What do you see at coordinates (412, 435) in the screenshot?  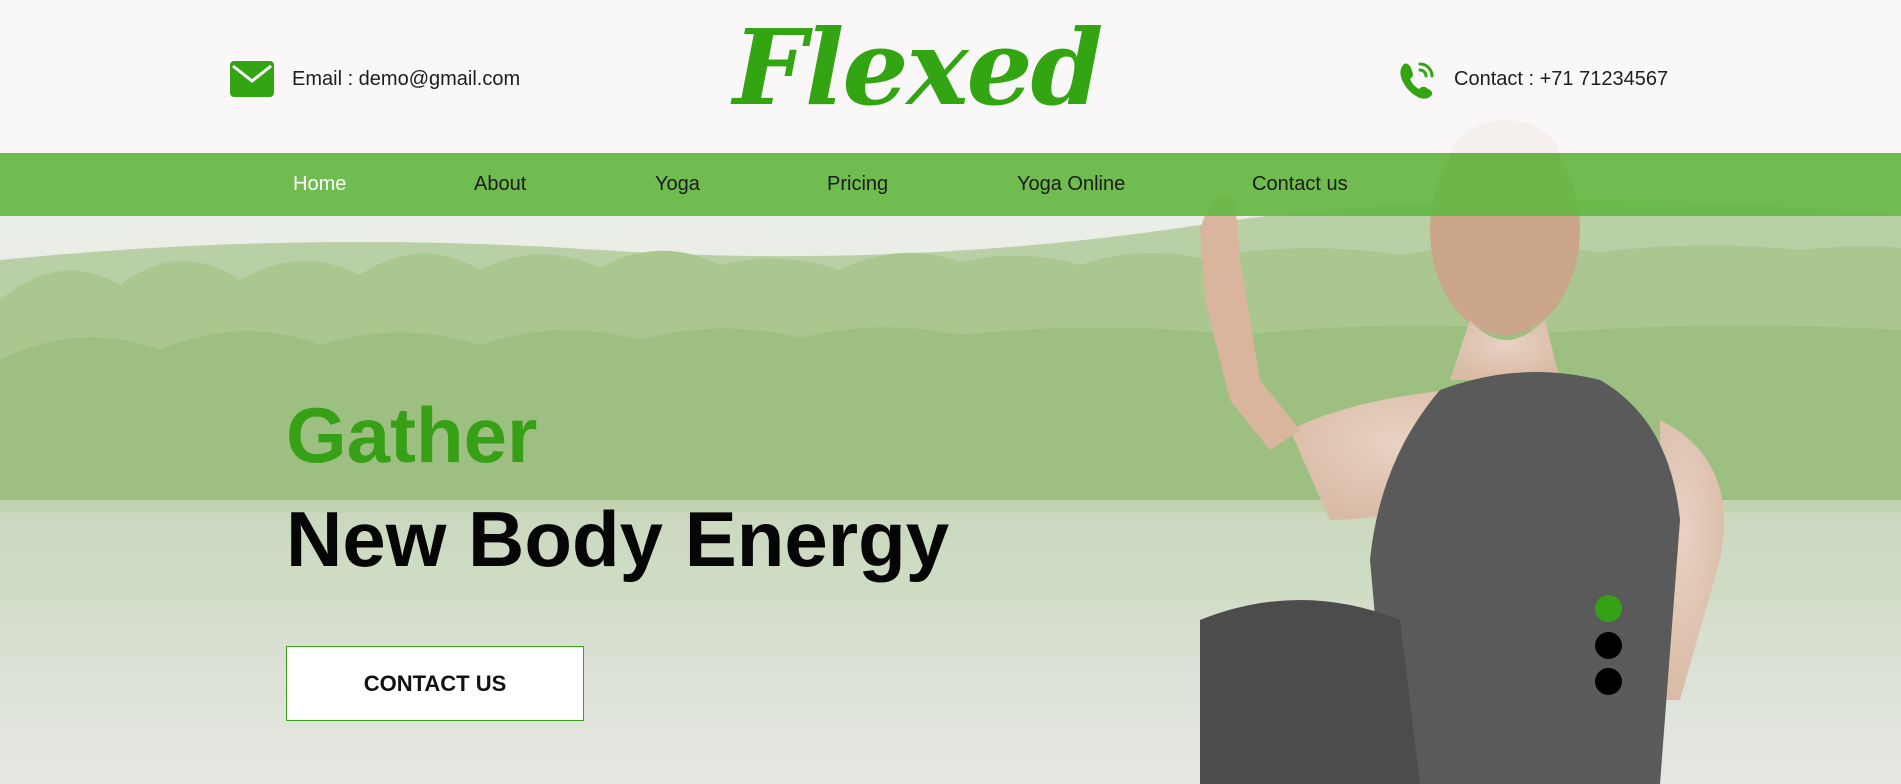 I see `hero-headline-accent: Gather` at bounding box center [412, 435].